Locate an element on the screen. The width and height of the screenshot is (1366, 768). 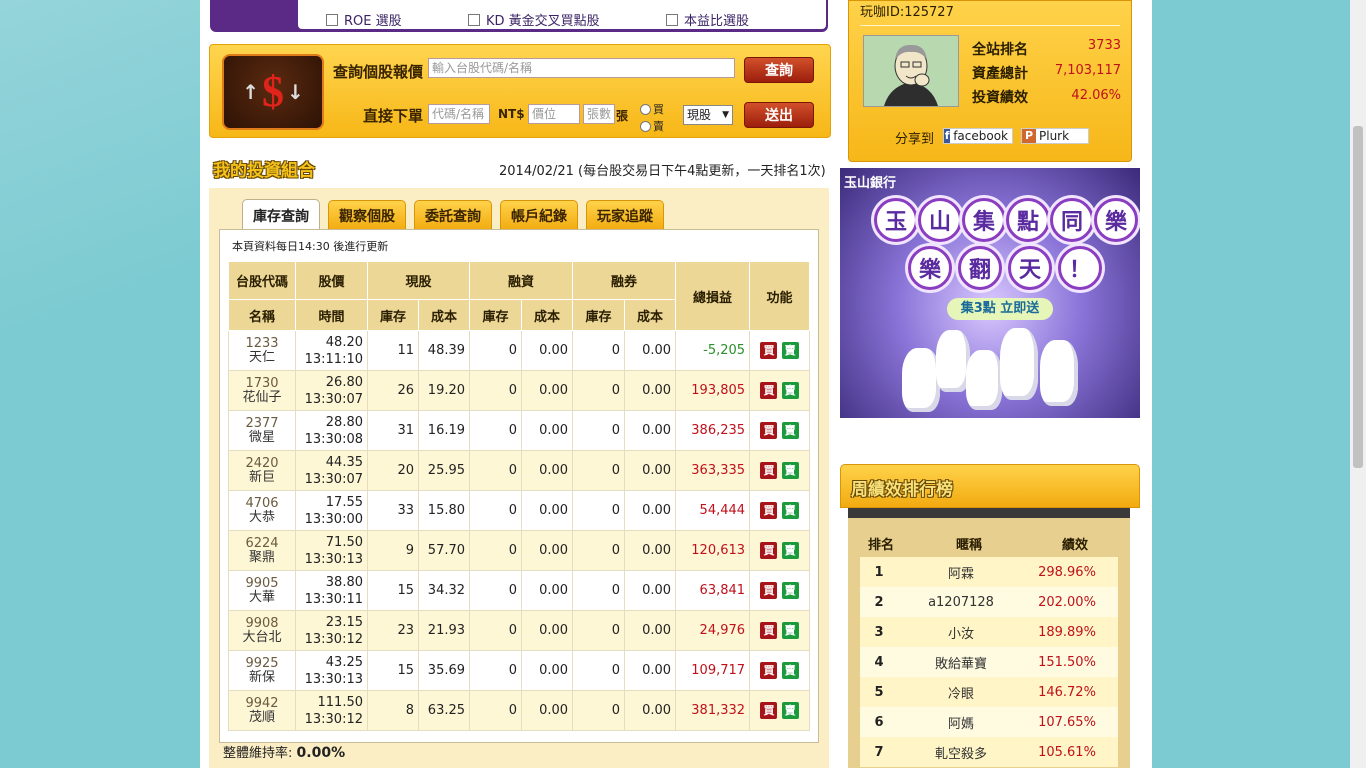
quote-button: 查詢 is located at coordinates (779, 70).